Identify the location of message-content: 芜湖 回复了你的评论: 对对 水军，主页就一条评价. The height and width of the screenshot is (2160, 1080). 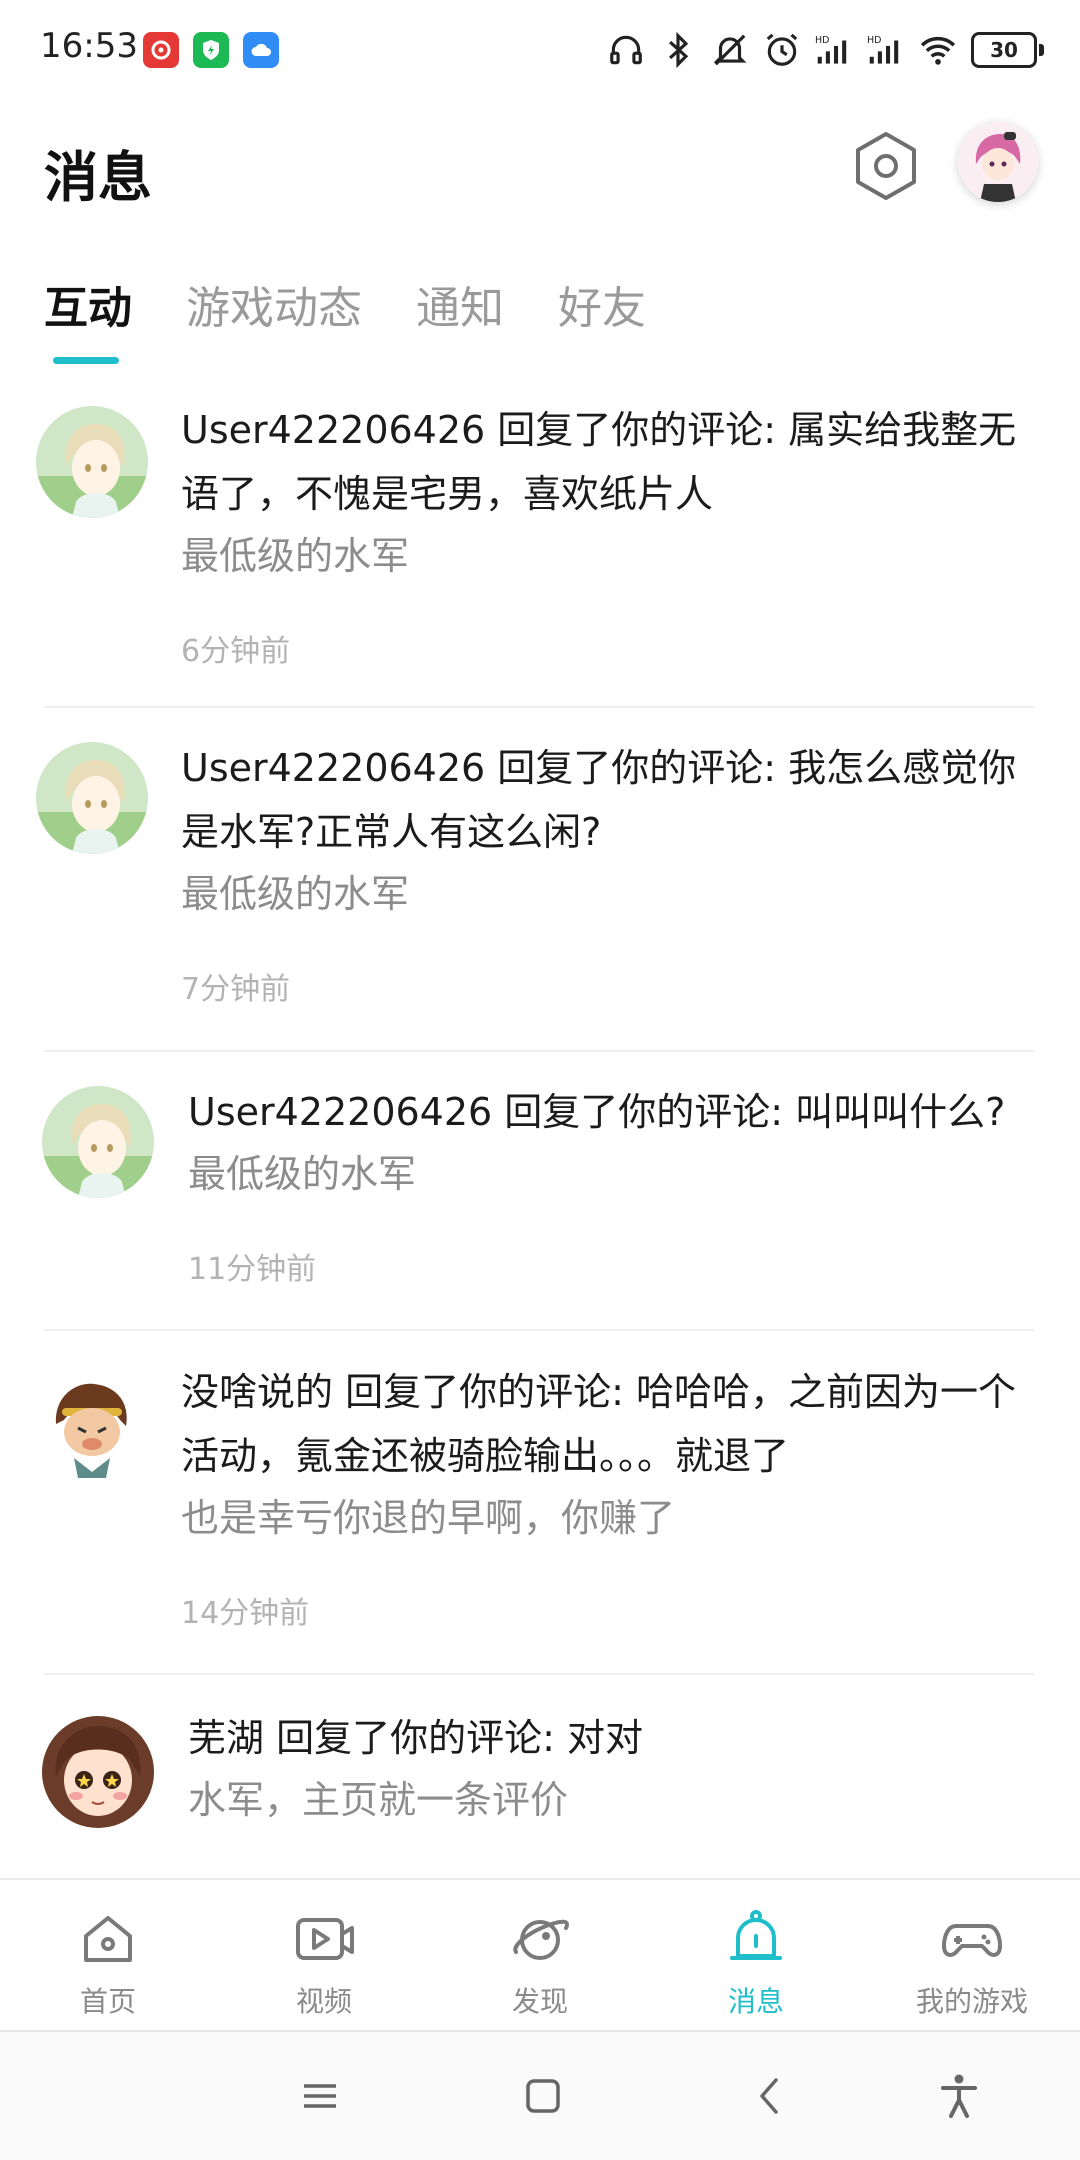
(613, 1788).